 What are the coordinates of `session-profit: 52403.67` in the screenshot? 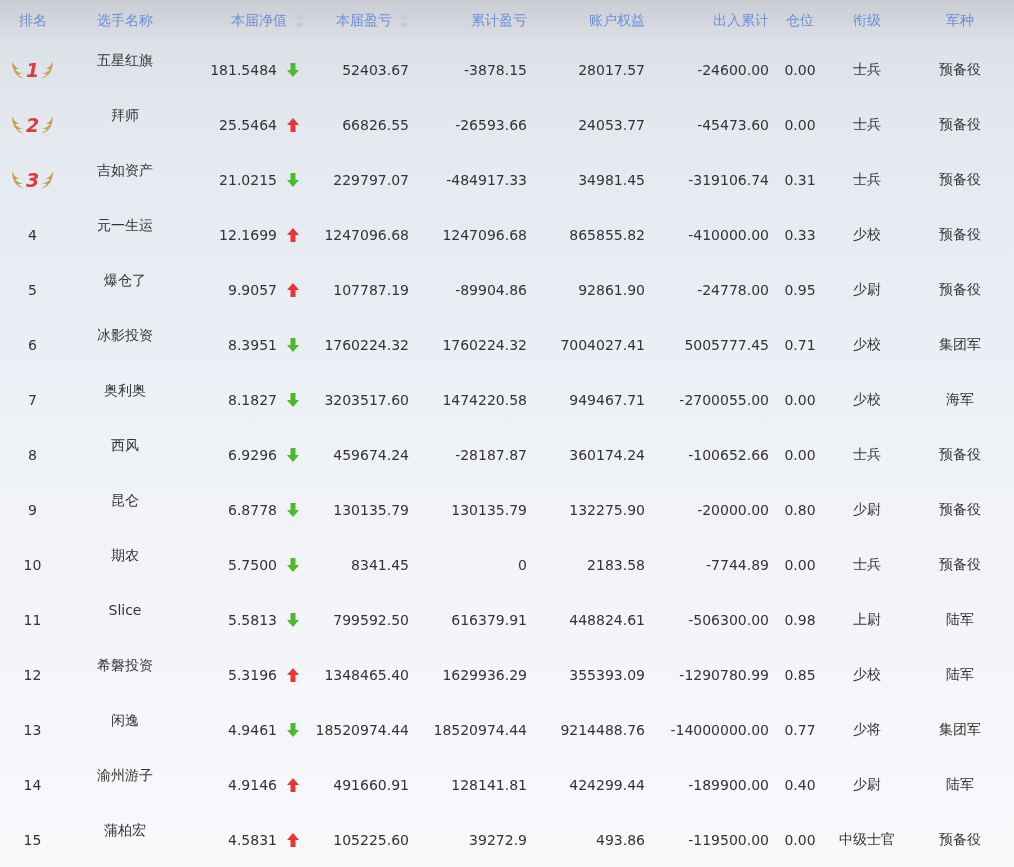 It's located at (375, 69).